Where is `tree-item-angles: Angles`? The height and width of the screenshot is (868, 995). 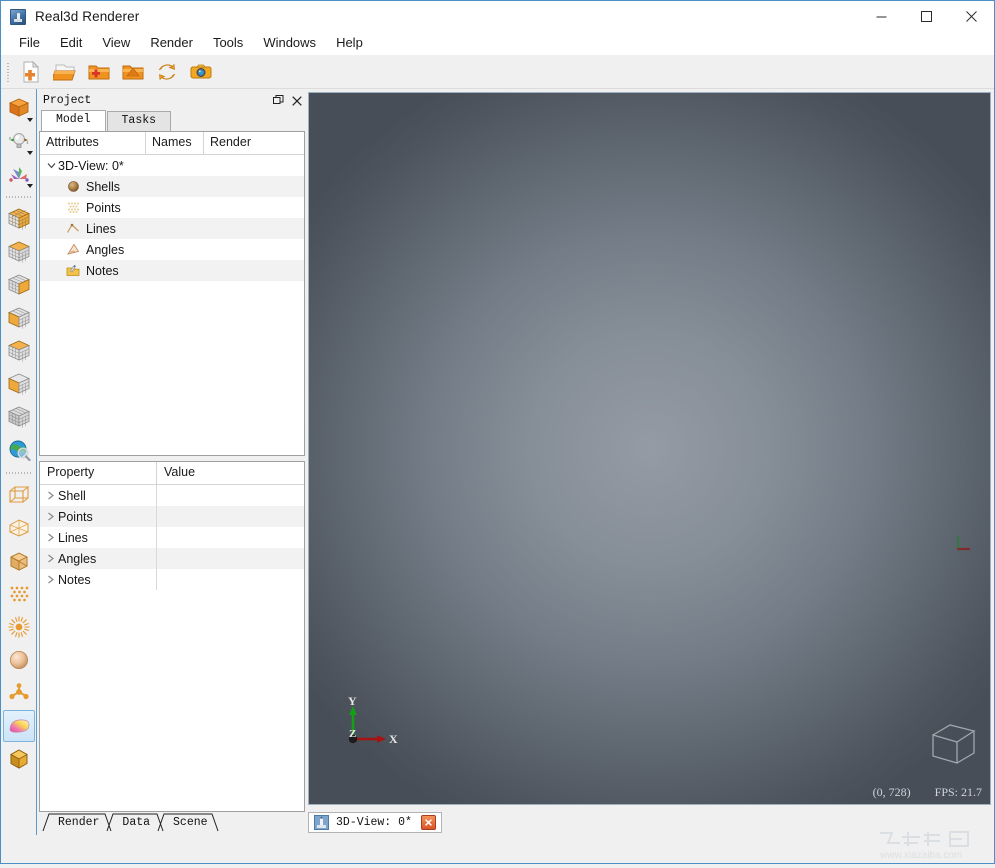
tree-item-angles: Angles is located at coordinates (172, 249).